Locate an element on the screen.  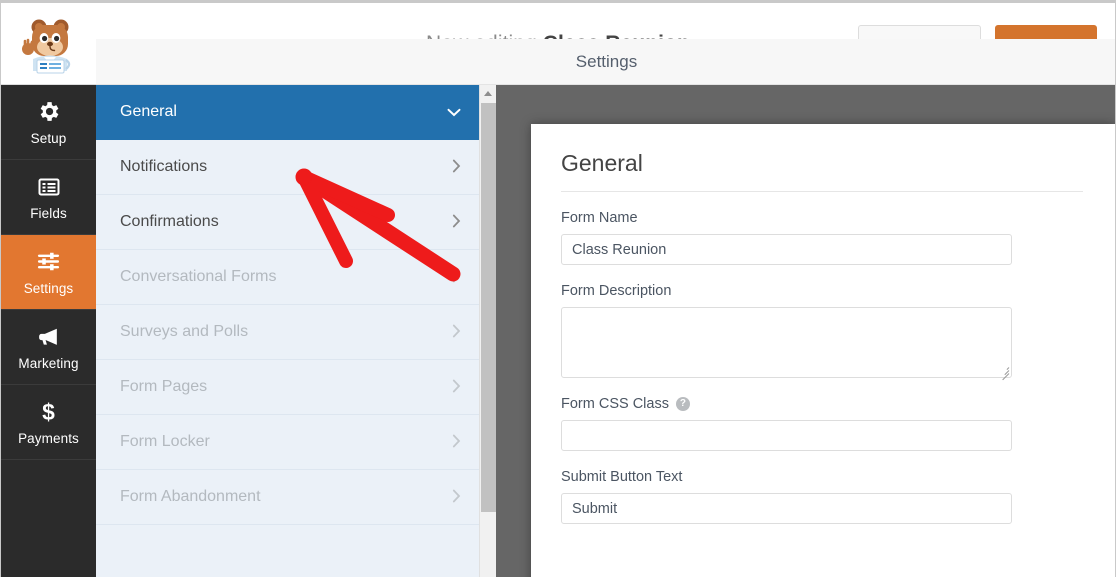
sidebar-item-settings: Settings is located at coordinates (48, 272).